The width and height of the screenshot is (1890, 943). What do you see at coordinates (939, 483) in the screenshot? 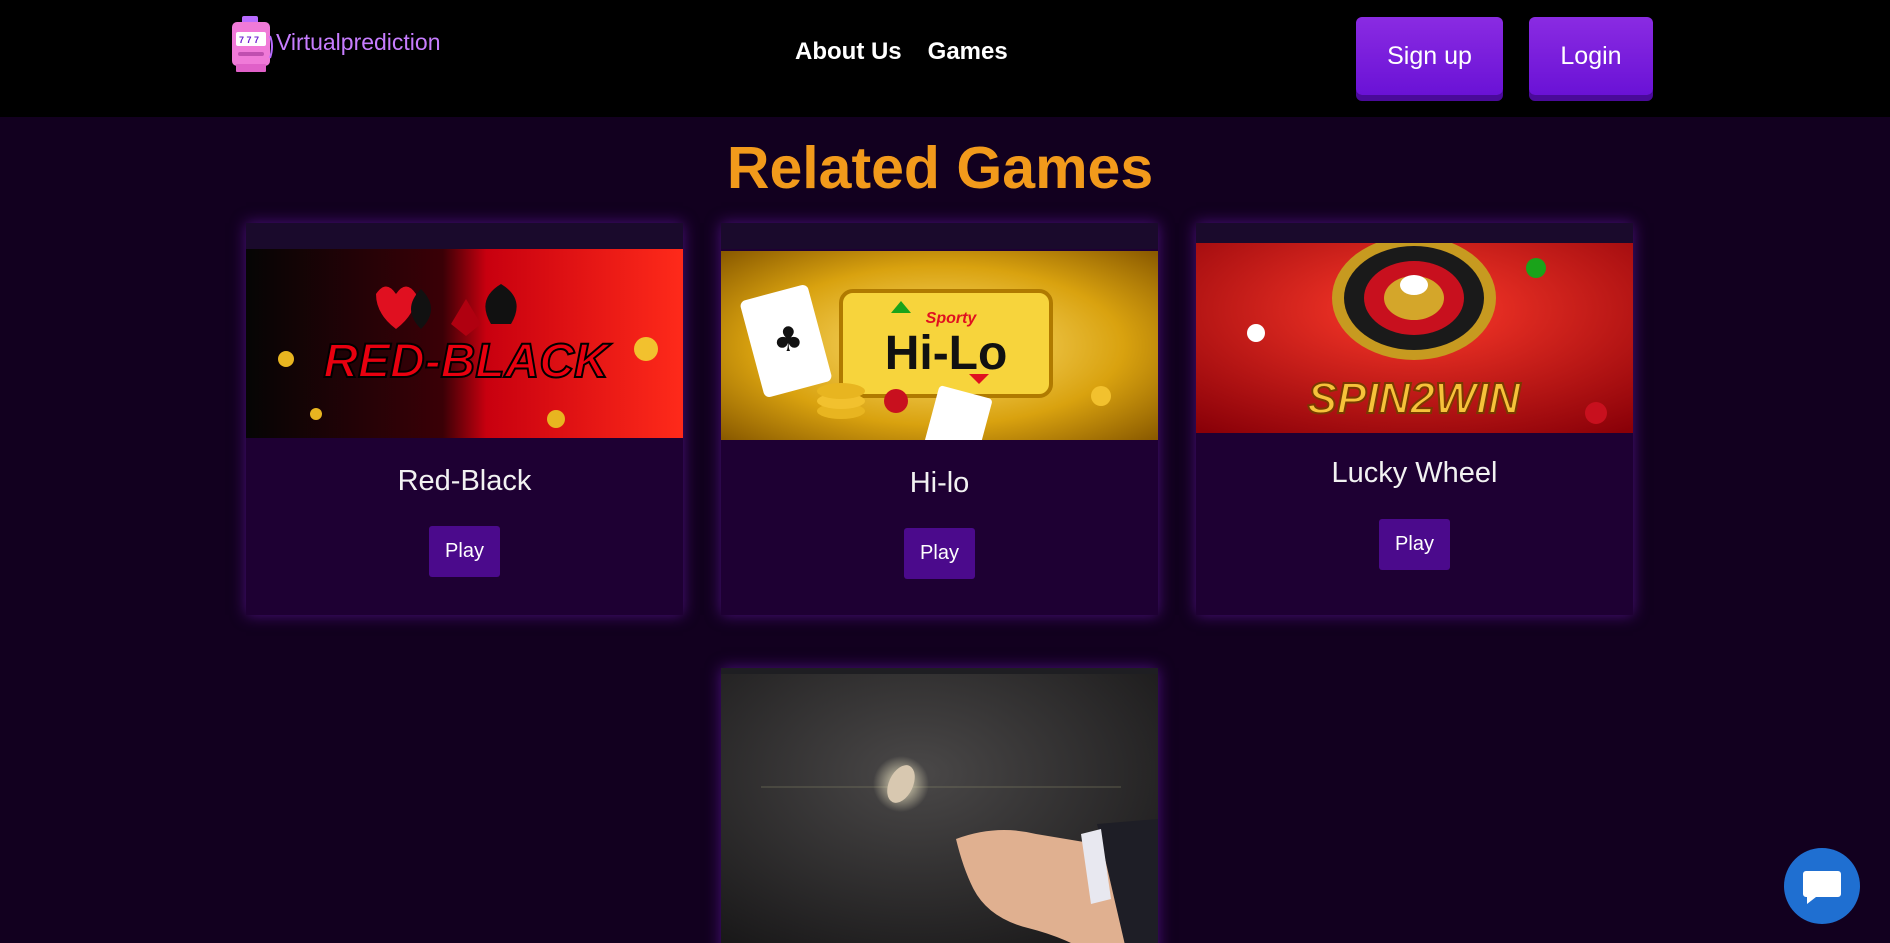
I see `game-title: Hi-lo` at bounding box center [939, 483].